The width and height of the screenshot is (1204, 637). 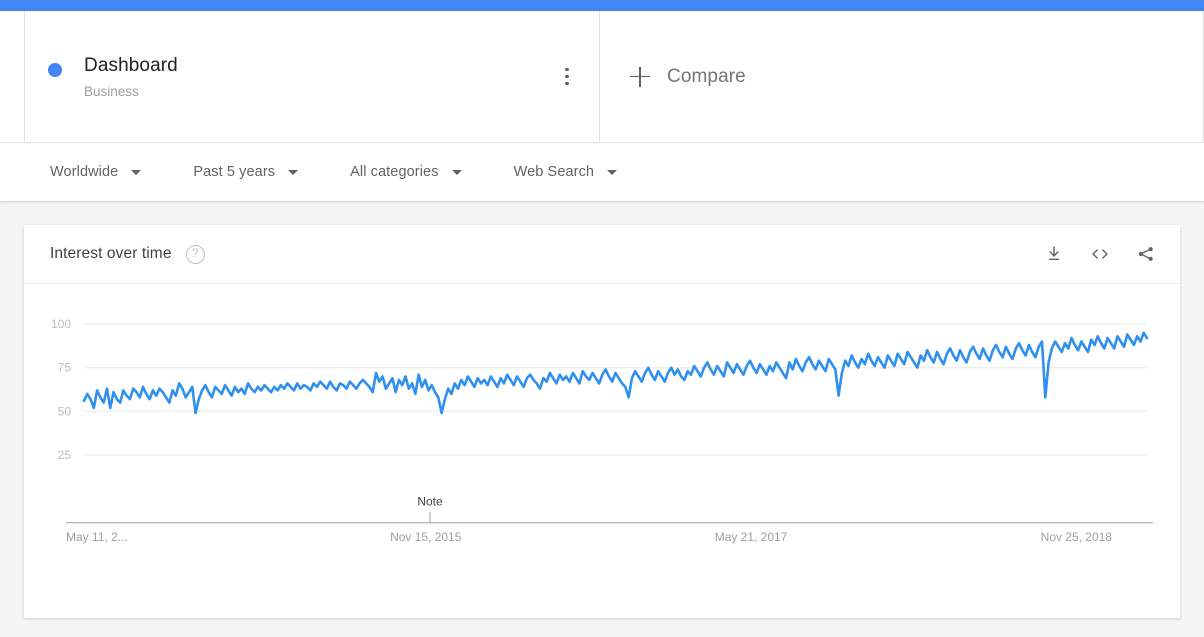 I want to click on chart-series-paths, so click(x=615, y=373).